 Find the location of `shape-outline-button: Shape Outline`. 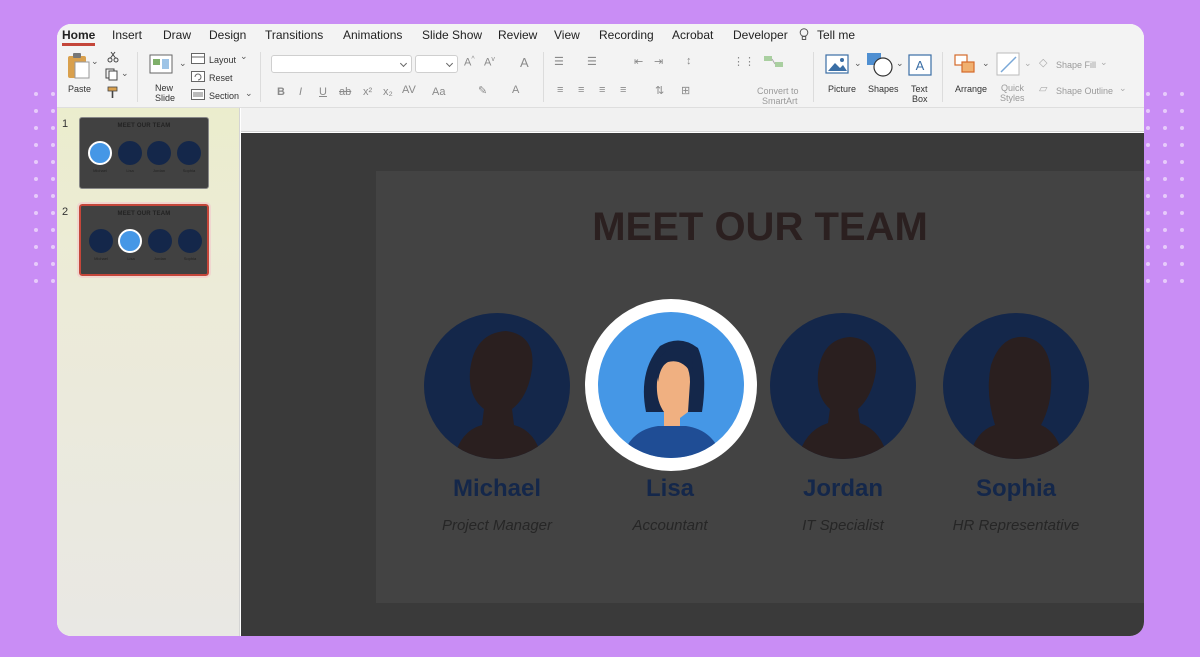

shape-outline-button: Shape Outline is located at coordinates (1084, 91).